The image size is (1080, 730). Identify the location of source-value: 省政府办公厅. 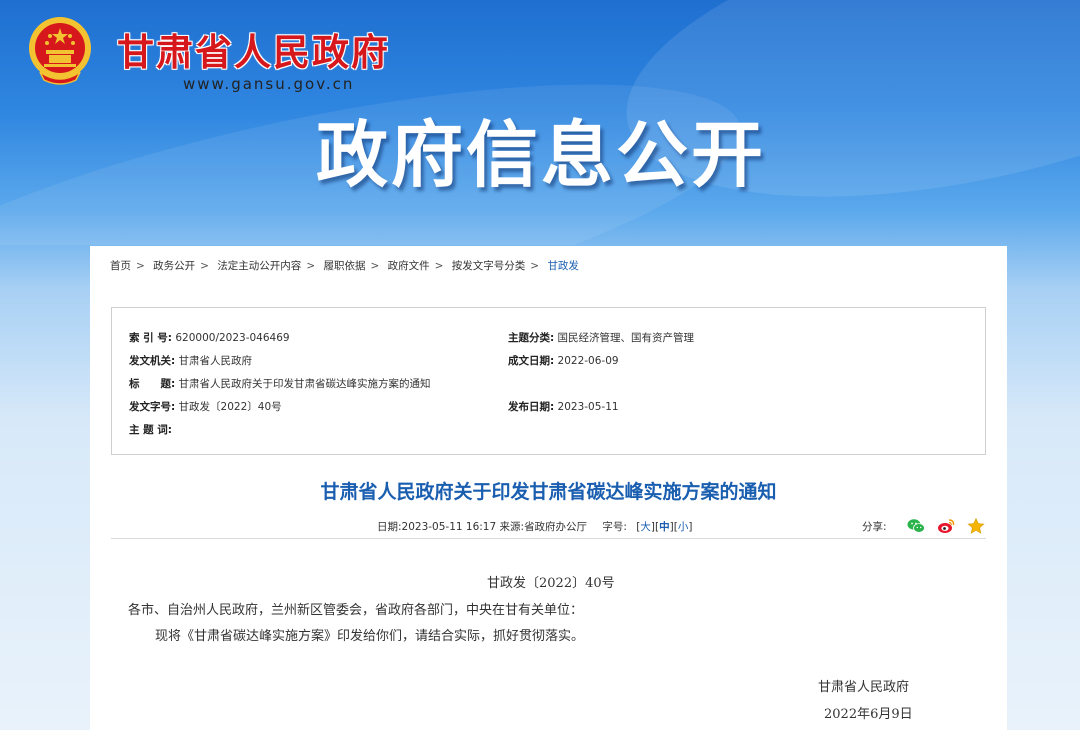
(556, 527).